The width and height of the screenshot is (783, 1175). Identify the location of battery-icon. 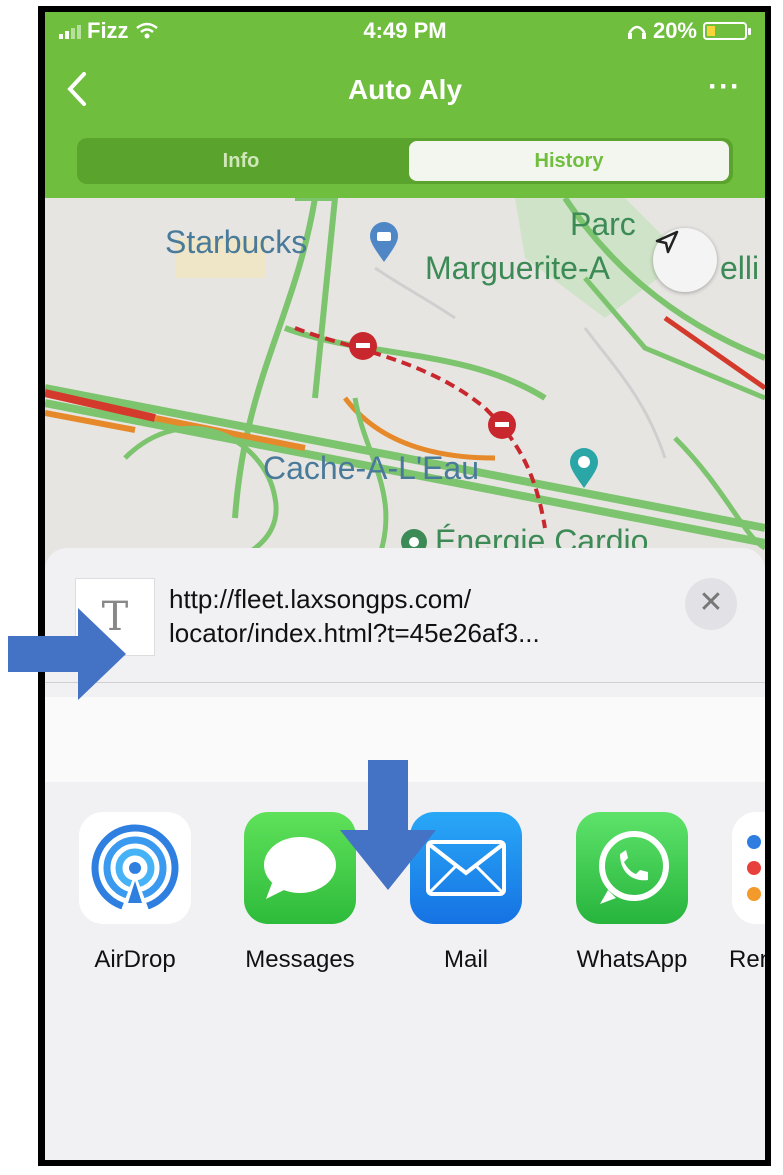
(727, 31).